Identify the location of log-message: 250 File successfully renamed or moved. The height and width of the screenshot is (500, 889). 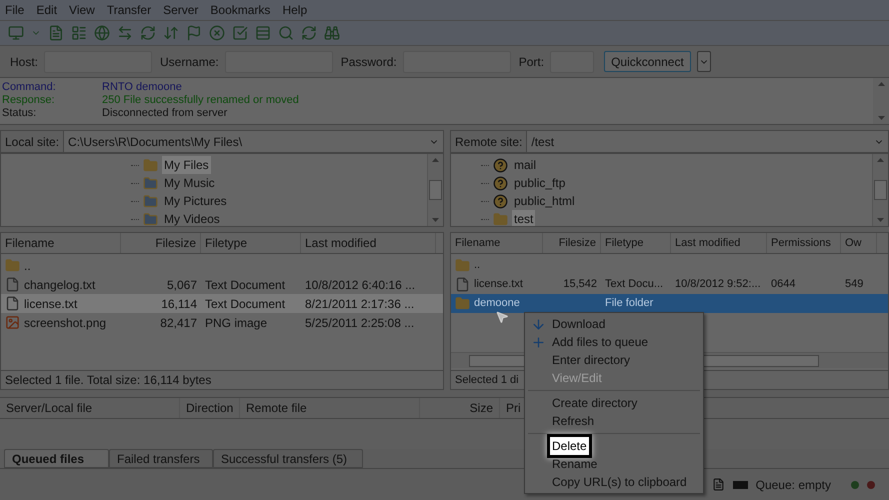
(200, 99).